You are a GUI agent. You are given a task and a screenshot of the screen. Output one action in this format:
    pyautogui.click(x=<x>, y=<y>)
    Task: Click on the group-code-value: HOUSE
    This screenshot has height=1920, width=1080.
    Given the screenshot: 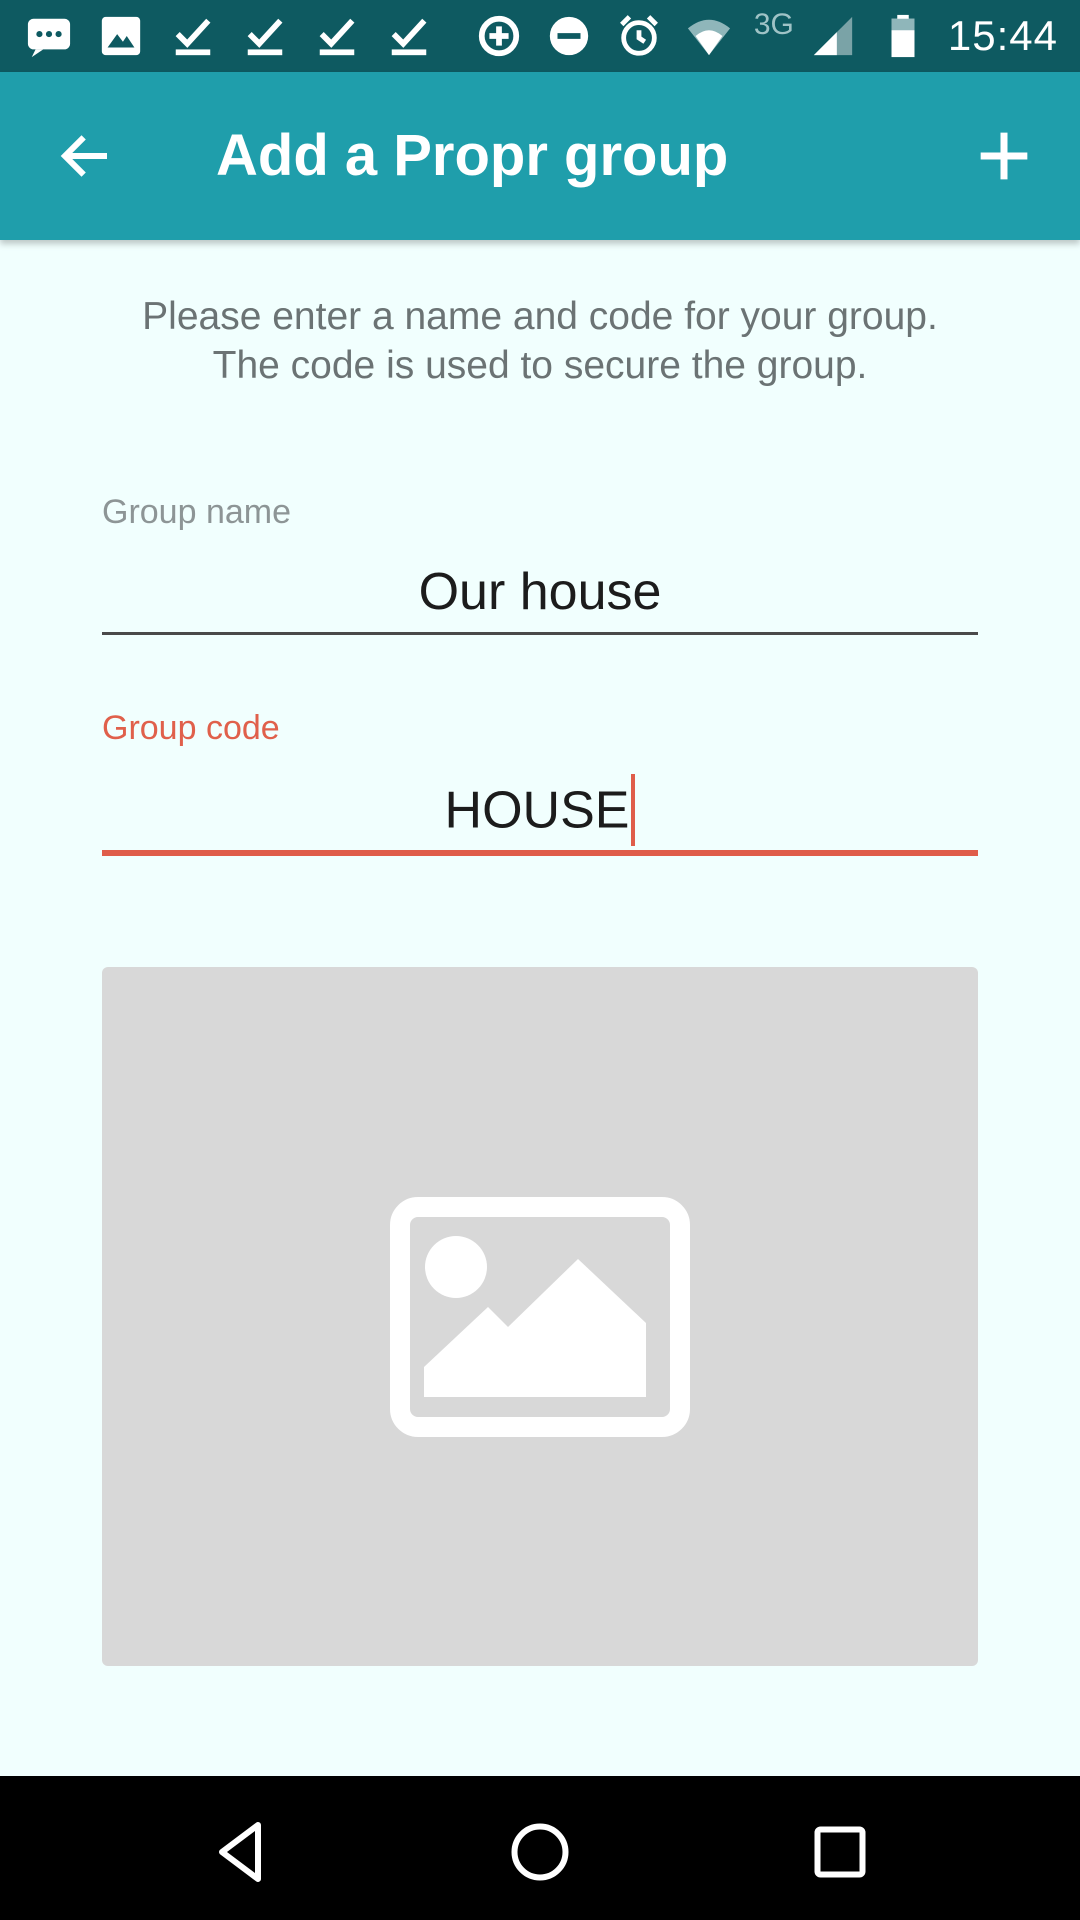 What is the action you would take?
    pyautogui.click(x=537, y=810)
    